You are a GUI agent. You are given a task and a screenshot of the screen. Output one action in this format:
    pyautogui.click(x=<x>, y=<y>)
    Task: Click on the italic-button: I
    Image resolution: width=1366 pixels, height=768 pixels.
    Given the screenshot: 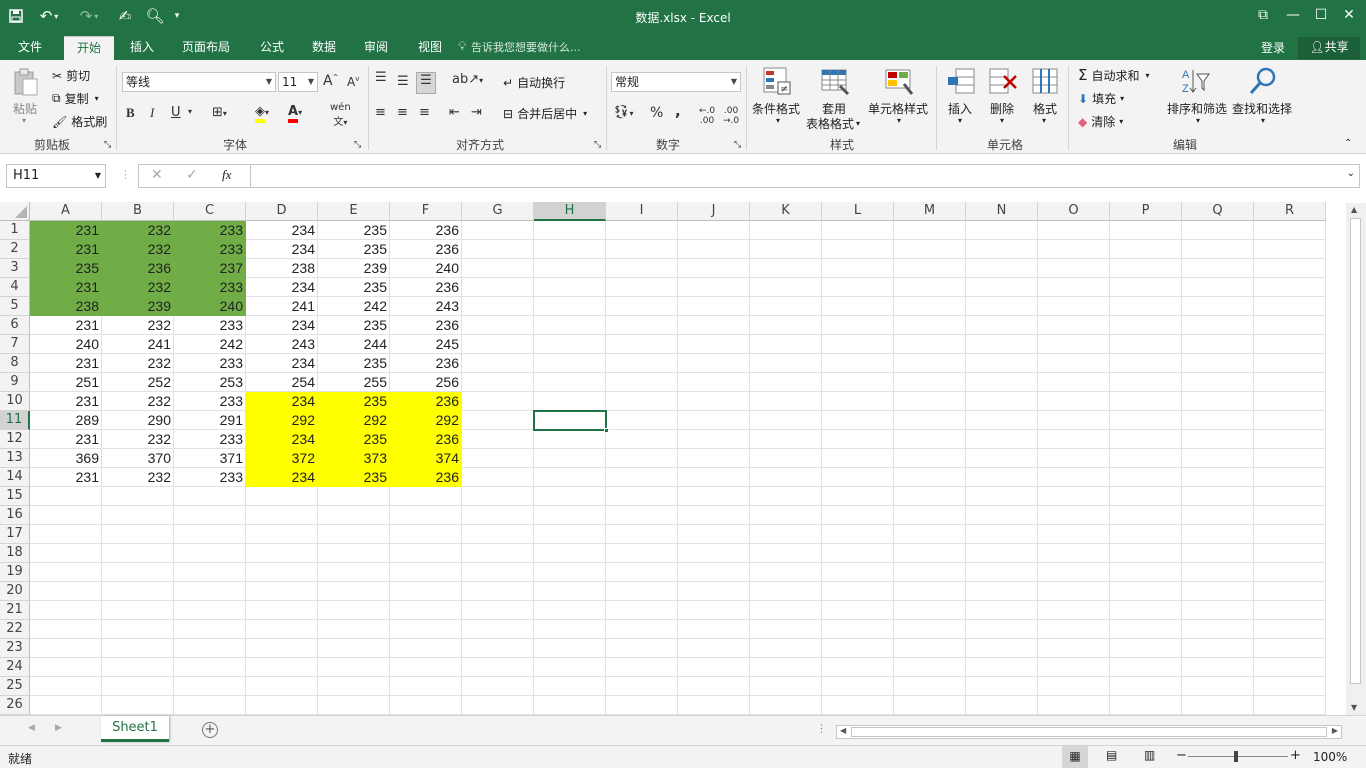 What is the action you would take?
    pyautogui.click(x=152, y=113)
    